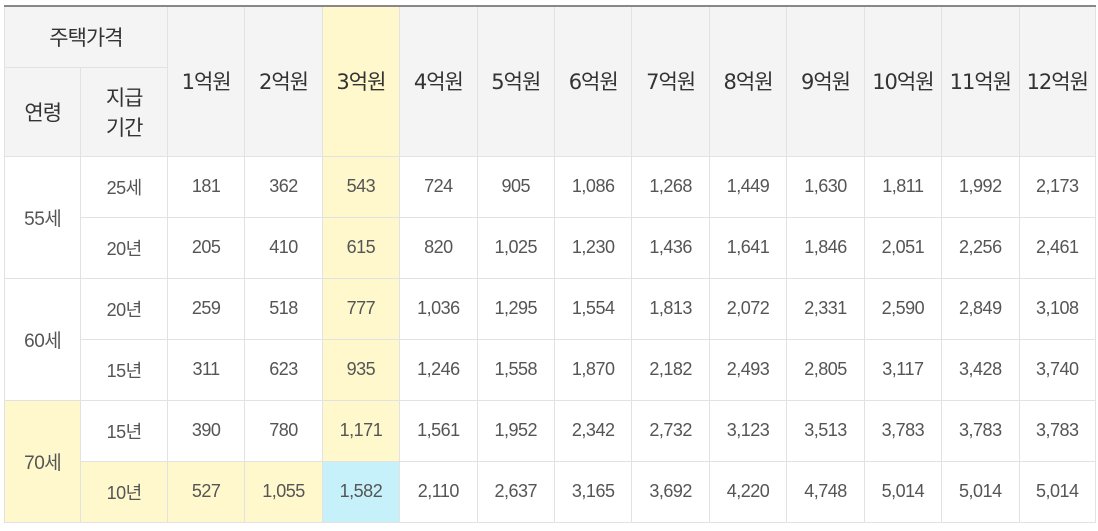  What do you see at coordinates (593, 186) in the screenshot?
I see `value-cell: 1,086` at bounding box center [593, 186].